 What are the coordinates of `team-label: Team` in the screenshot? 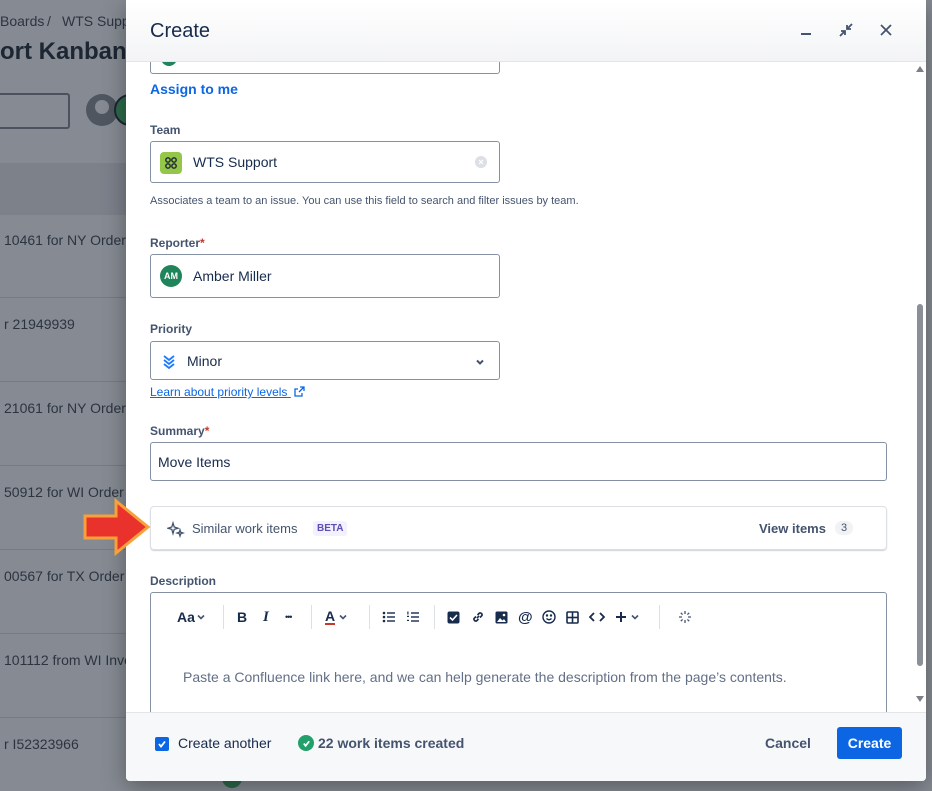 It's located at (165, 130).